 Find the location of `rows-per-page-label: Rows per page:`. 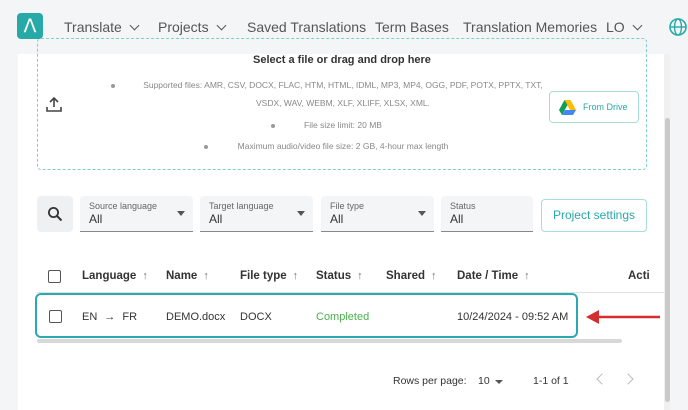

rows-per-page-label: Rows per page: is located at coordinates (430, 381).